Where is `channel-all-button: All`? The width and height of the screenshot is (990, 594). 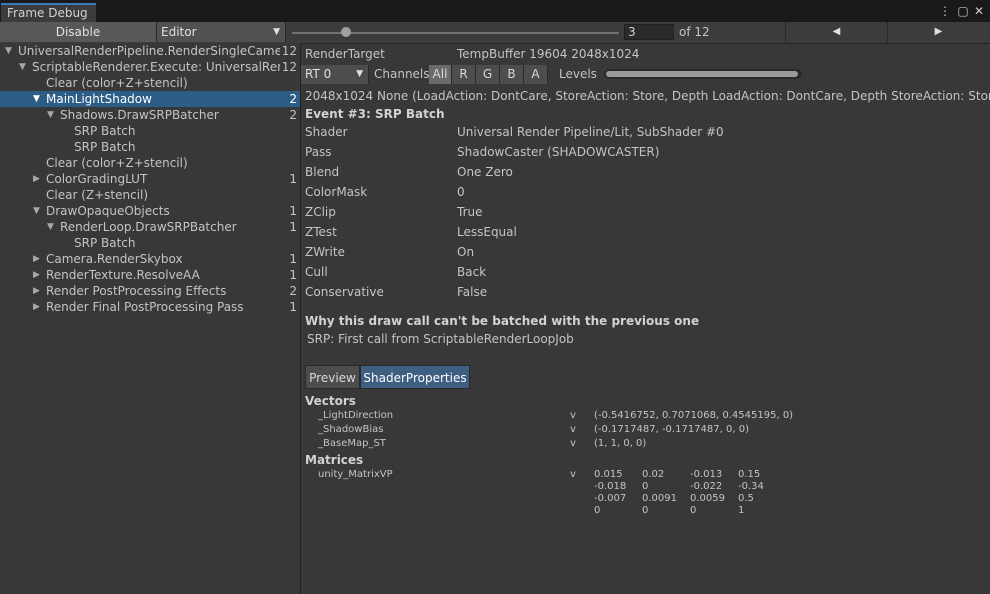
channel-all-button: All is located at coordinates (440, 74).